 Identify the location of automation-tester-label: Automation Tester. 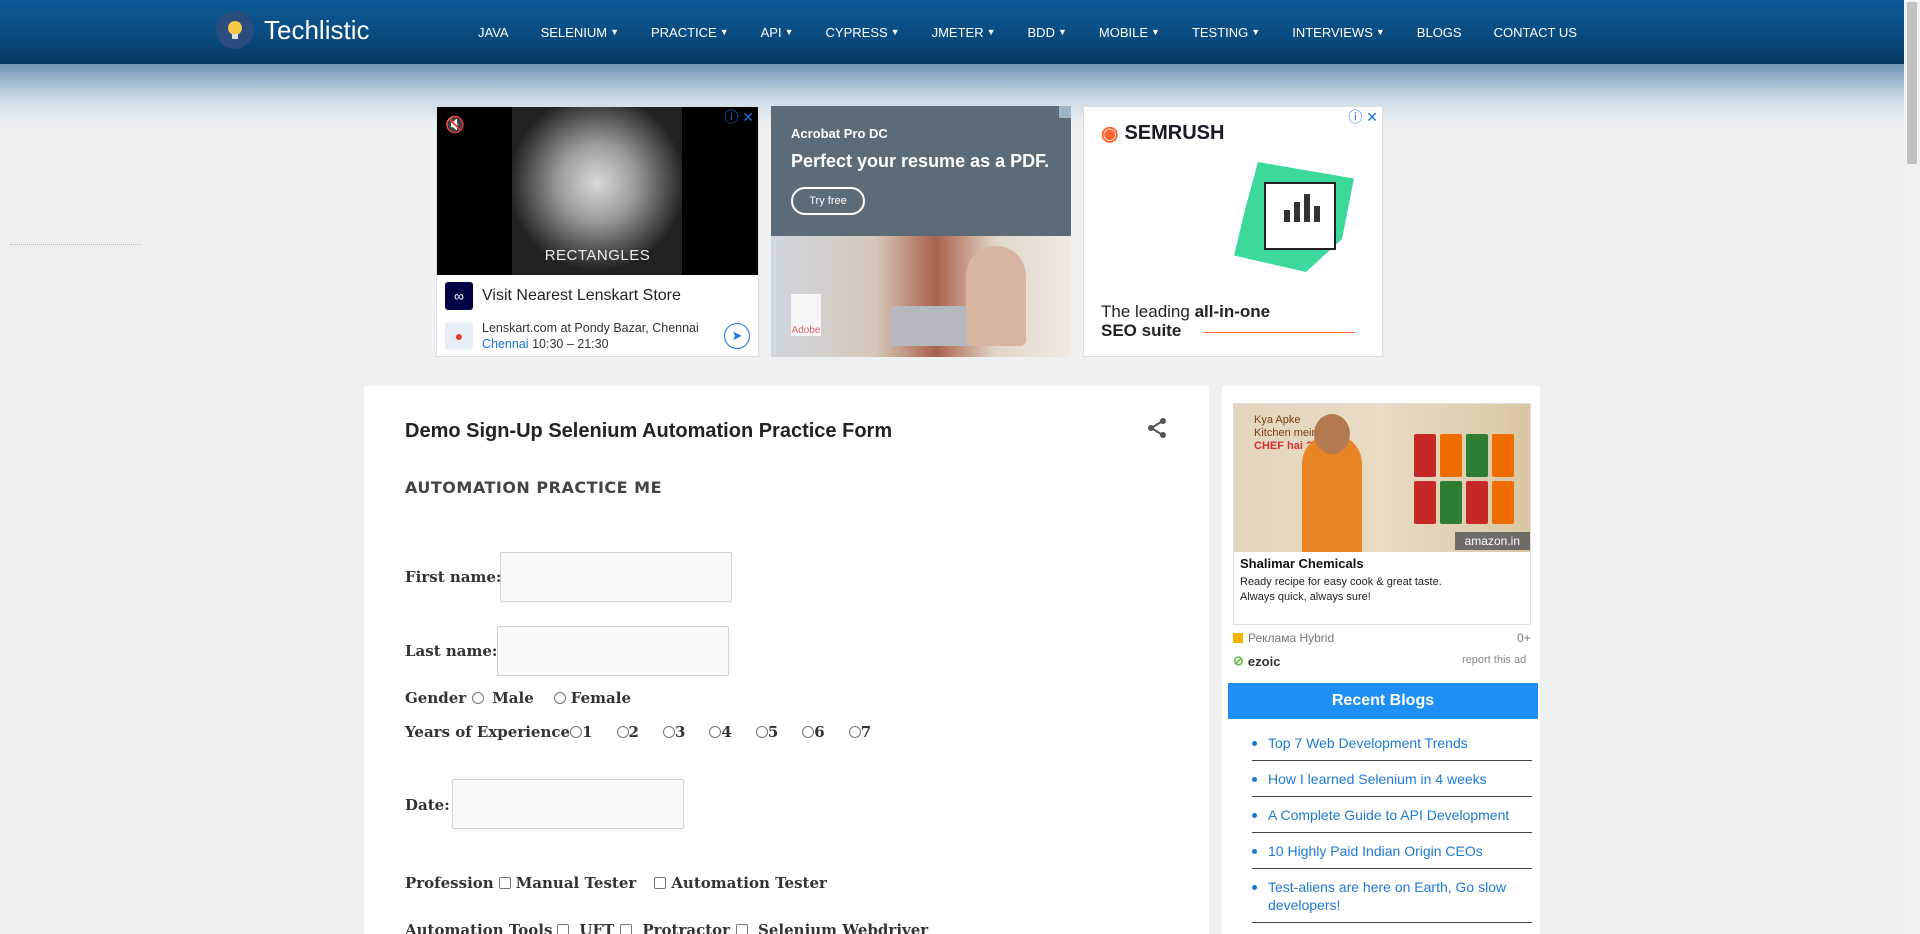
(749, 883).